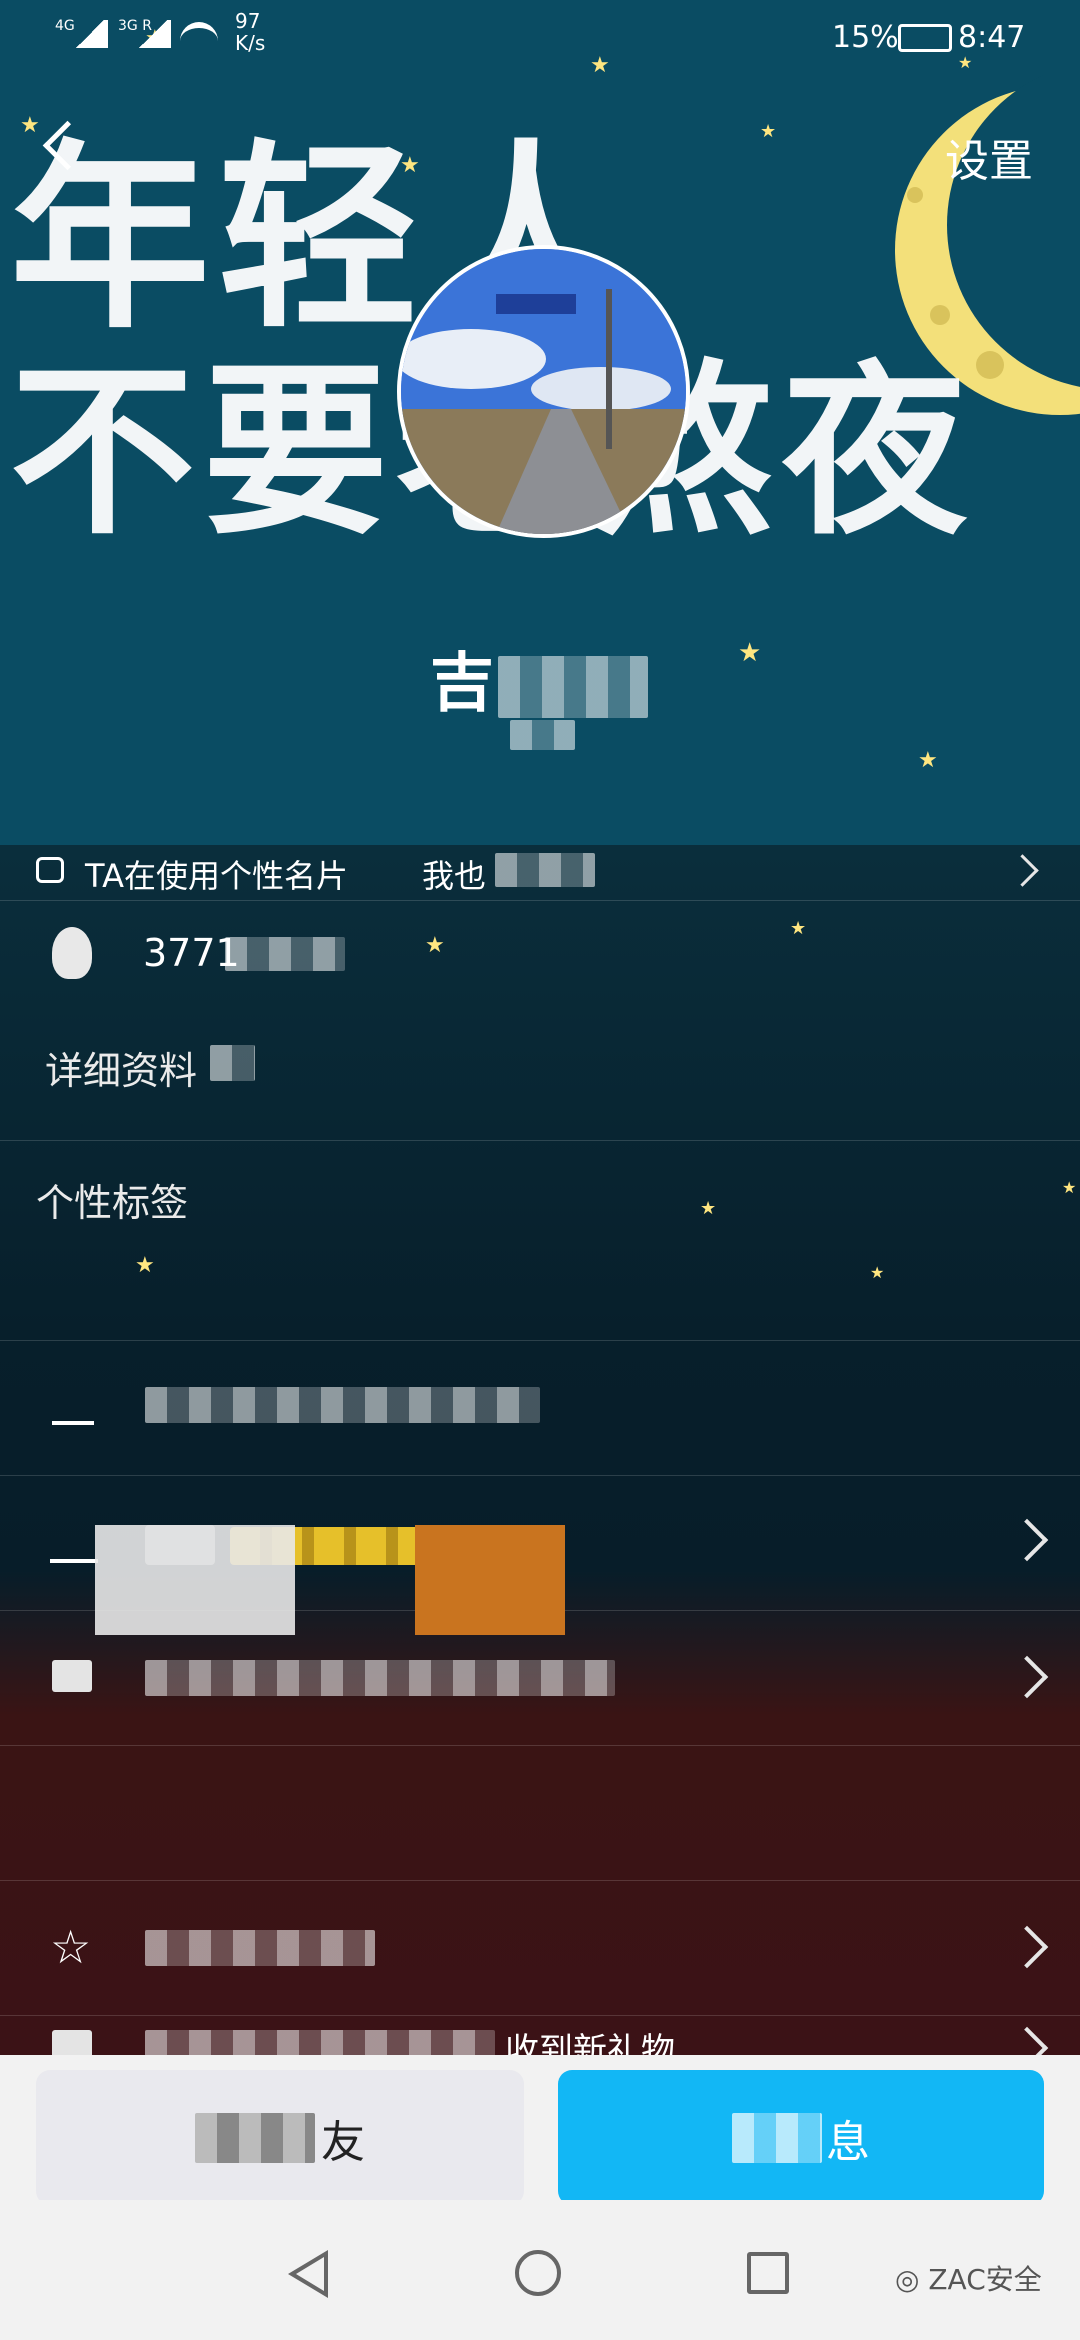 Image resolution: width=1080 pixels, height=2340 pixels. What do you see at coordinates (72, 2042) in the screenshot?
I see `gift-icon` at bounding box center [72, 2042].